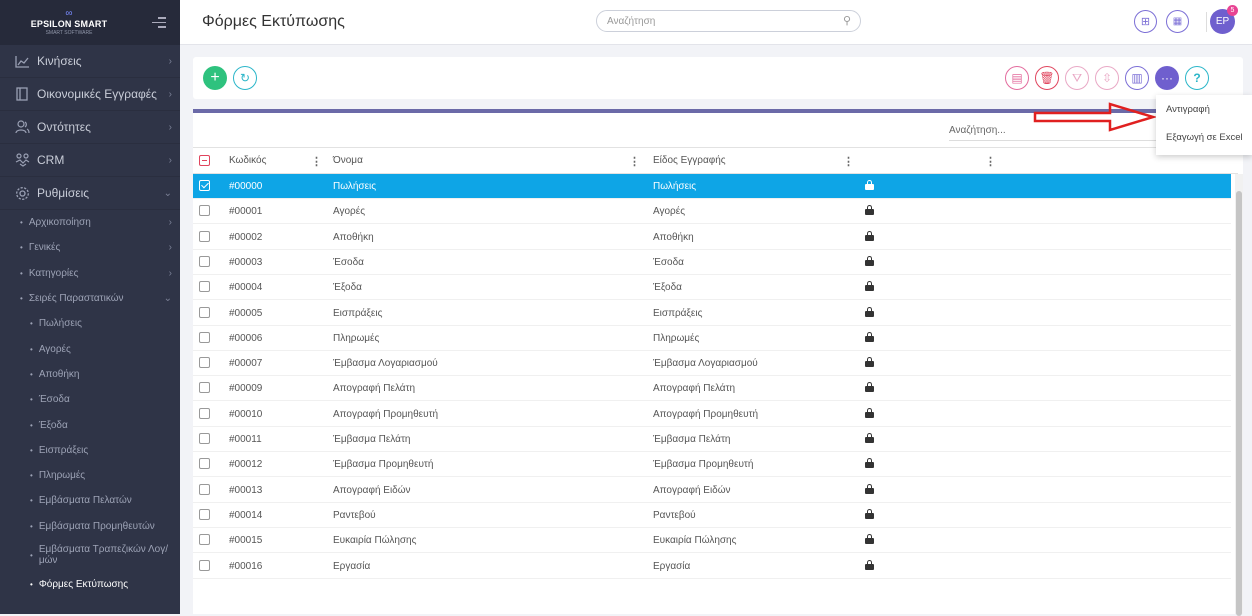  I want to click on delete-button: 🗑, so click(1047, 78).